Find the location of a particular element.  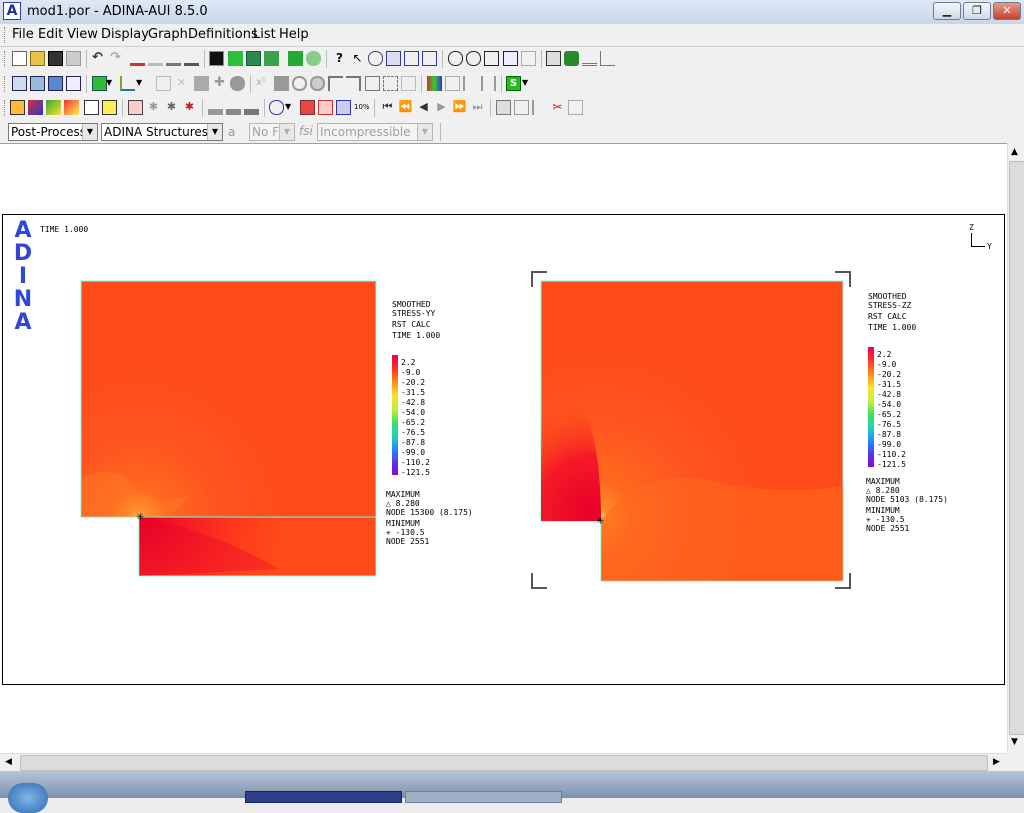

load-icon is located at coordinates (299, 83).